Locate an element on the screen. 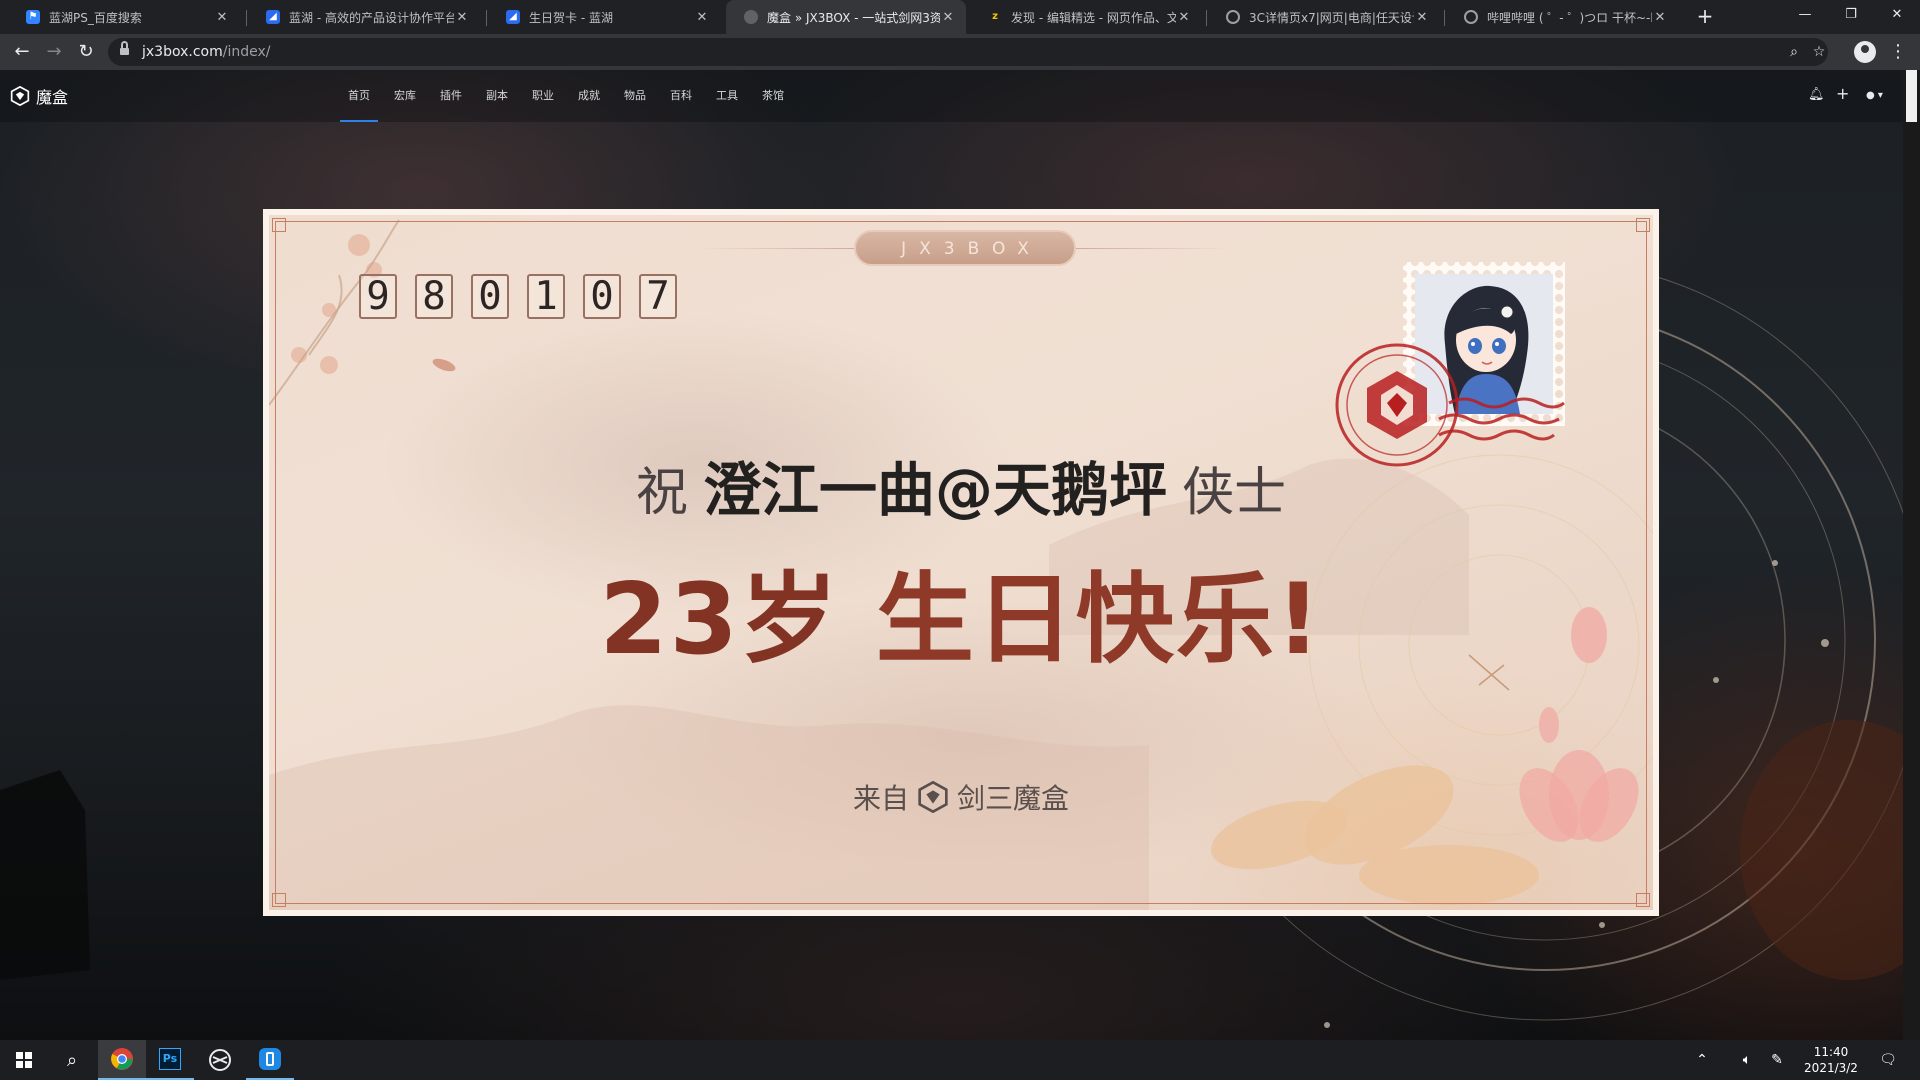 The width and height of the screenshot is (1920, 1080). tab-zcool: z 发现 - 编辑精选 - 网页作品、文 ✕ is located at coordinates (1086, 17).